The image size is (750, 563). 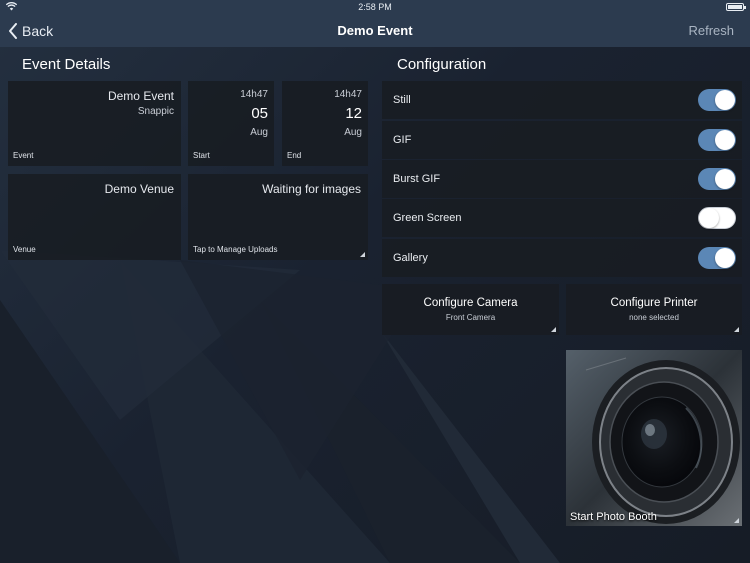 I want to click on start-day: 05, so click(x=259, y=113).